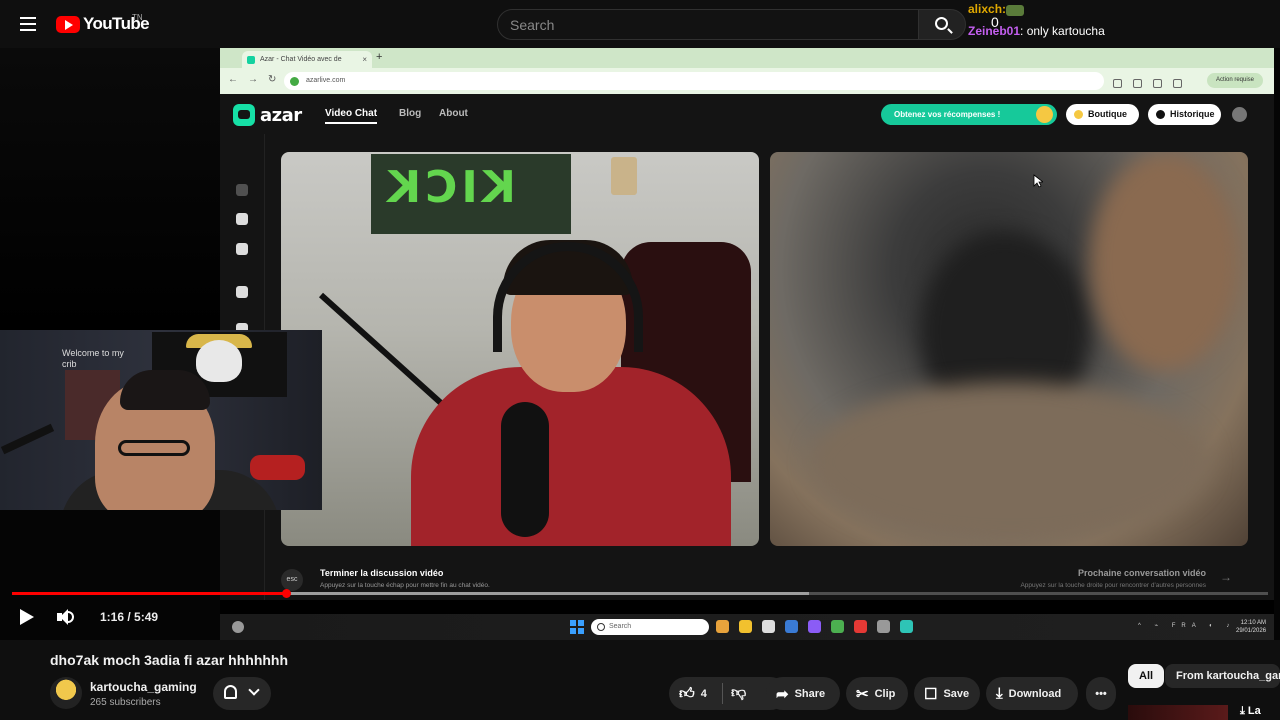 The image size is (1280, 720). I want to click on chat-line-2: Zeineb01: only kartoucha, so click(1036, 31).